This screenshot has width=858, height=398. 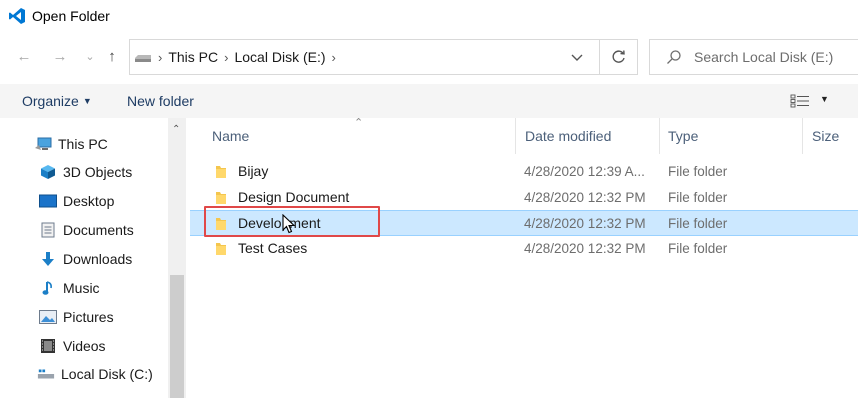 I want to click on organize-label: Organize, so click(x=50, y=101).